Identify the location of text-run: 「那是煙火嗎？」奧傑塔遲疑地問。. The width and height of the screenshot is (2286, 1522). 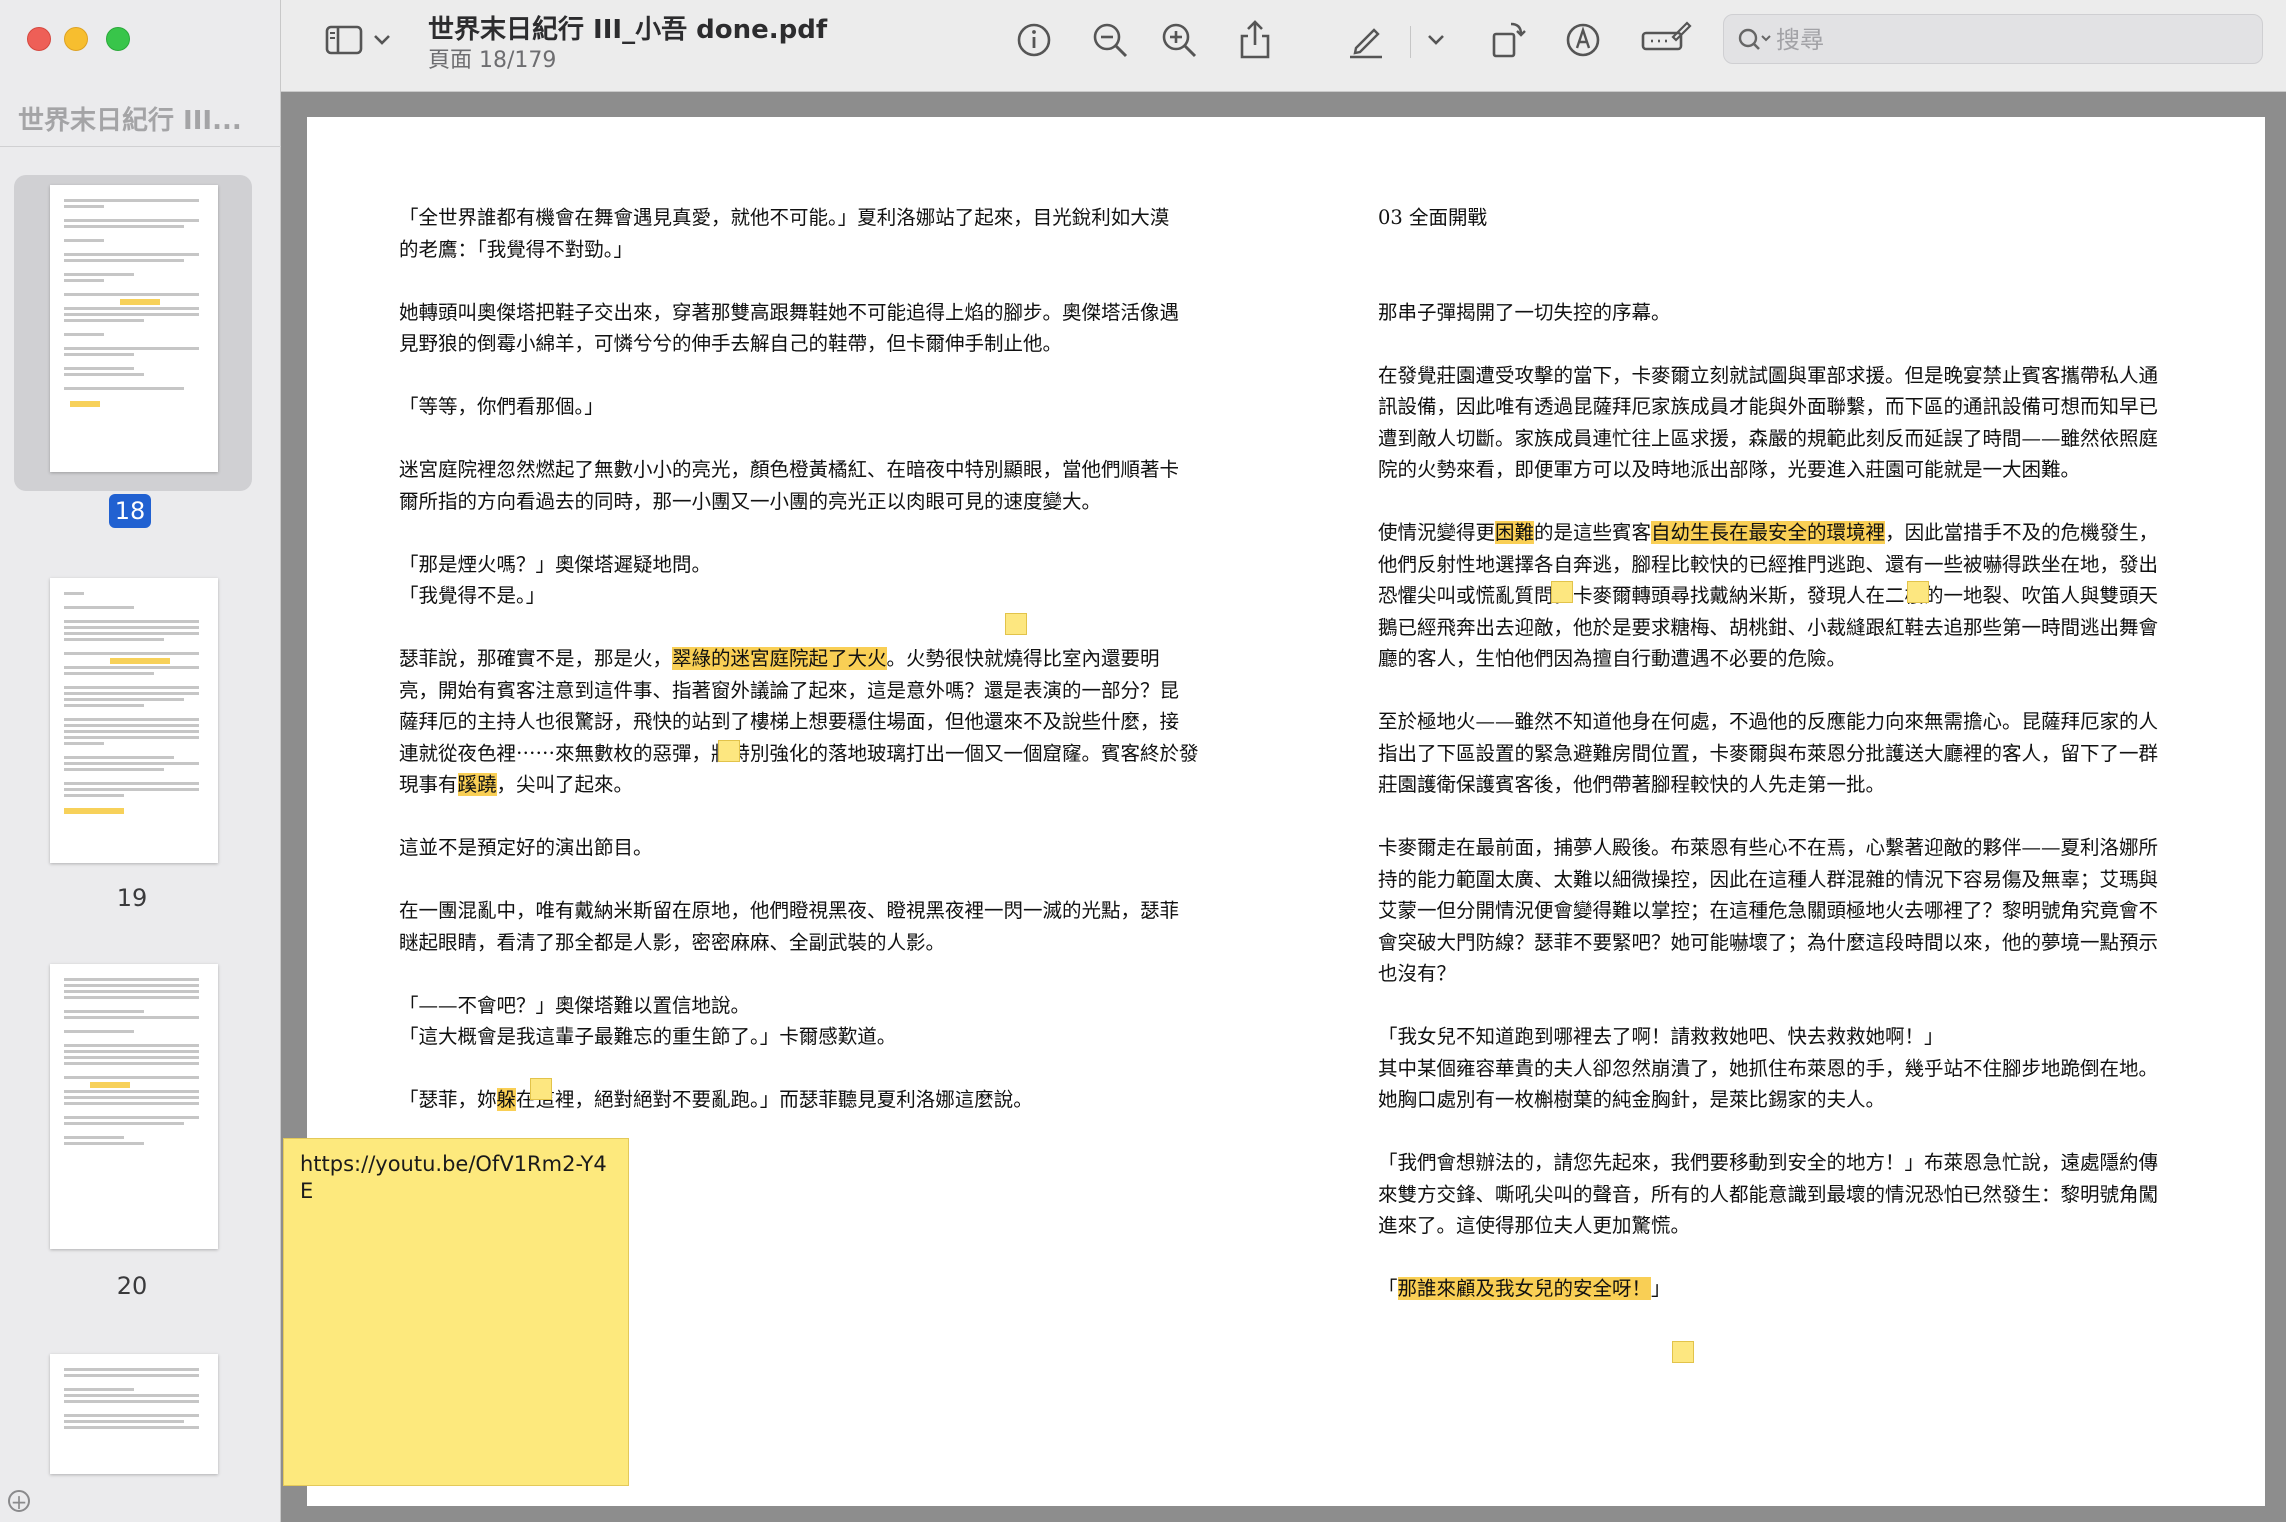
(555, 564).